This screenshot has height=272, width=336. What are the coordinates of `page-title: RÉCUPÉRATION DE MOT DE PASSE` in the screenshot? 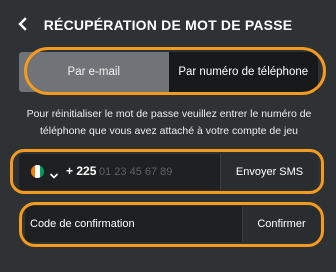 It's located at (168, 25).